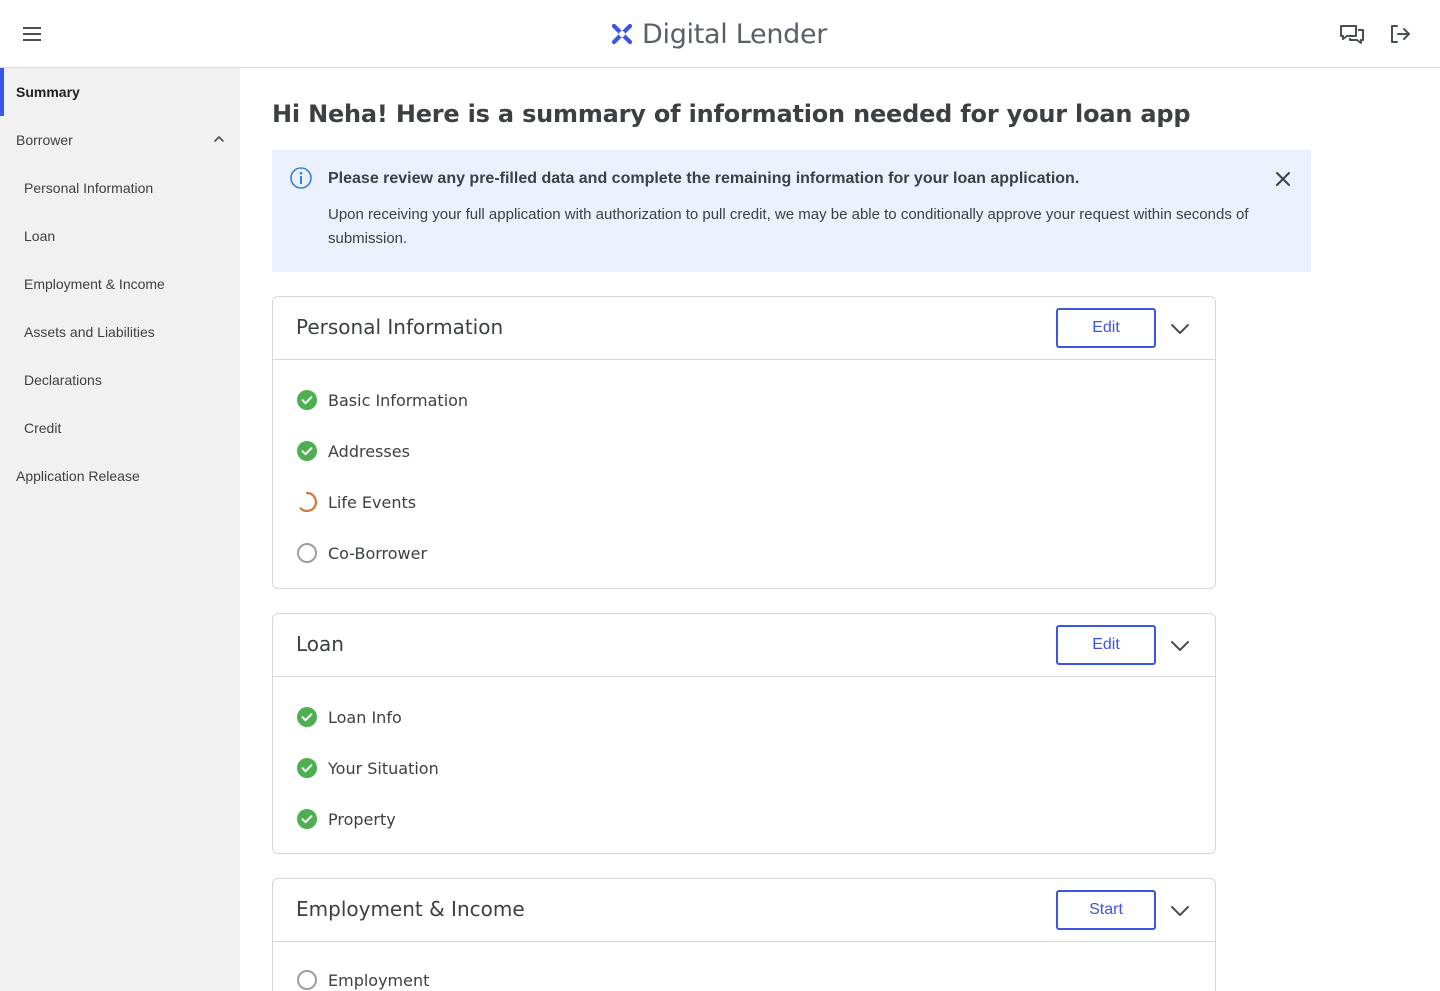 The image size is (1440, 991). I want to click on hamburger-icon, so click(32, 34).